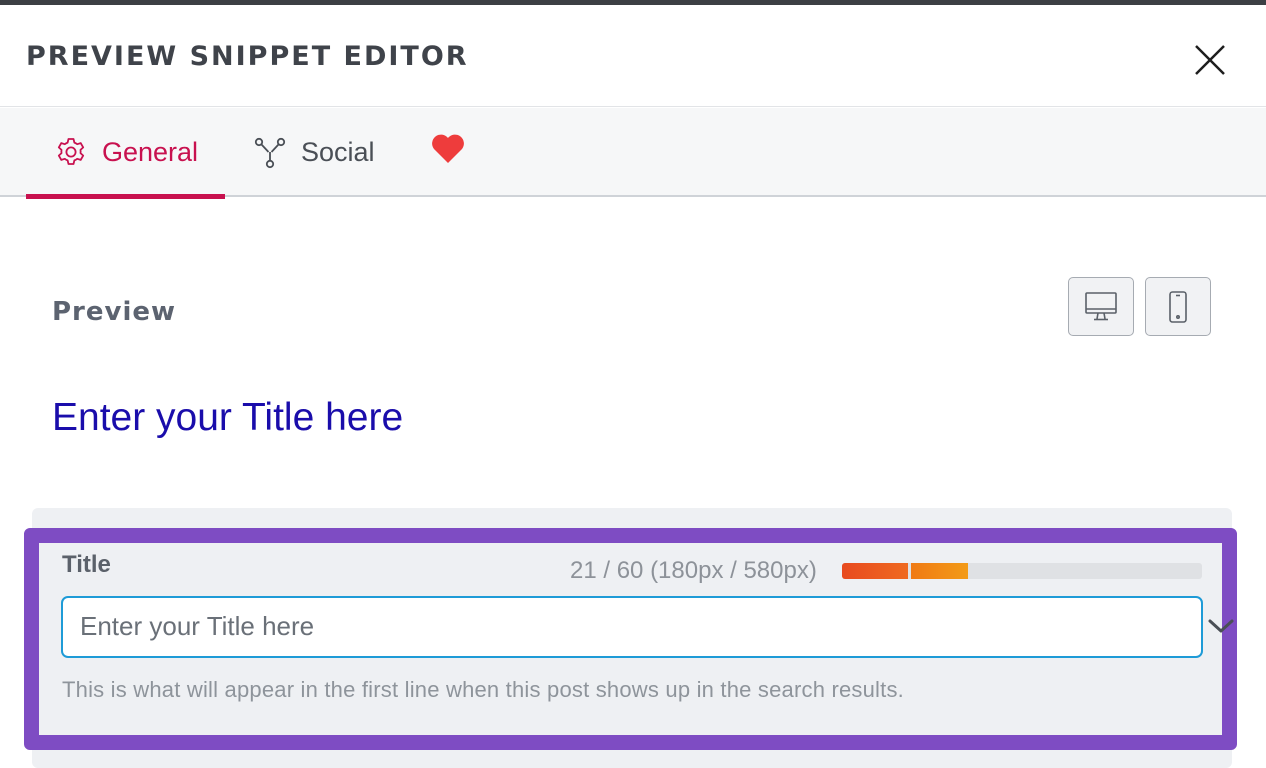 This screenshot has width=1266, height=768. I want to click on preview-label: Preview, so click(114, 312).